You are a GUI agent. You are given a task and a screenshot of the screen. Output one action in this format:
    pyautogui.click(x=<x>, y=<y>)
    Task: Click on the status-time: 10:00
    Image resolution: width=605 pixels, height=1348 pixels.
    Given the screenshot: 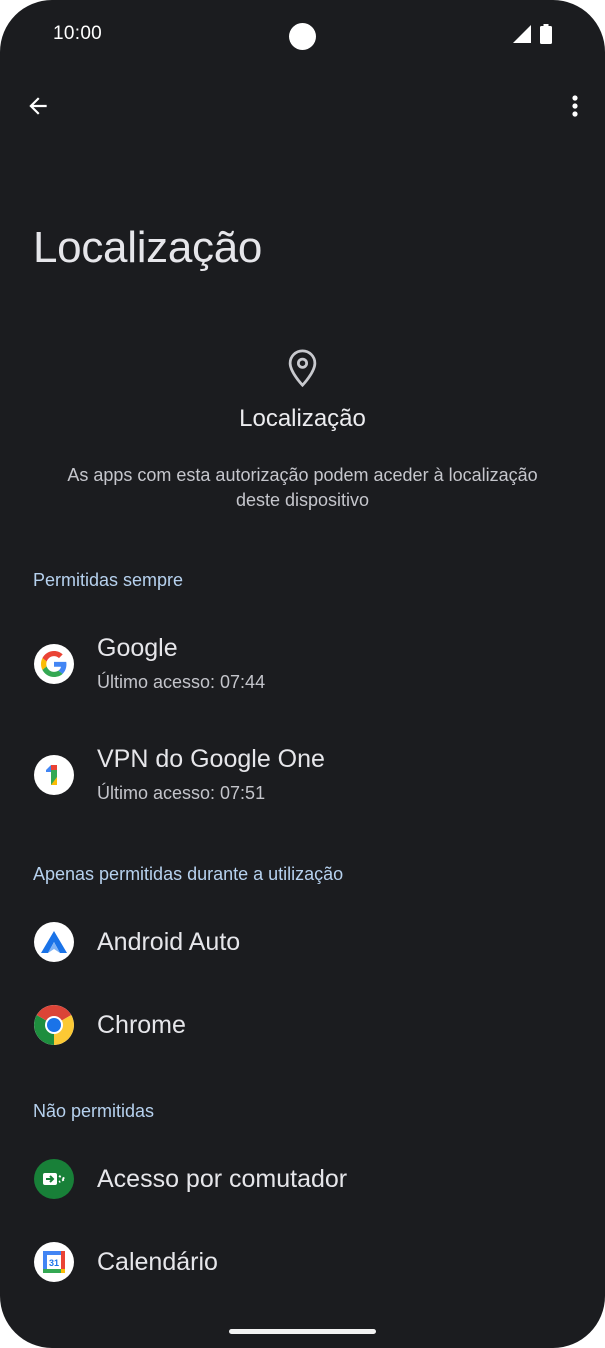 What is the action you would take?
    pyautogui.click(x=78, y=33)
    